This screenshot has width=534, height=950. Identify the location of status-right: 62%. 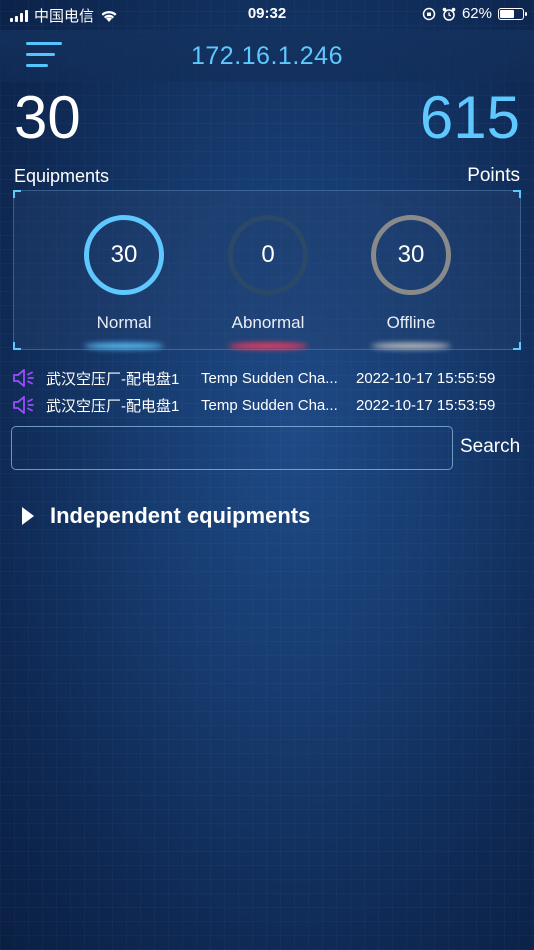
(474, 13).